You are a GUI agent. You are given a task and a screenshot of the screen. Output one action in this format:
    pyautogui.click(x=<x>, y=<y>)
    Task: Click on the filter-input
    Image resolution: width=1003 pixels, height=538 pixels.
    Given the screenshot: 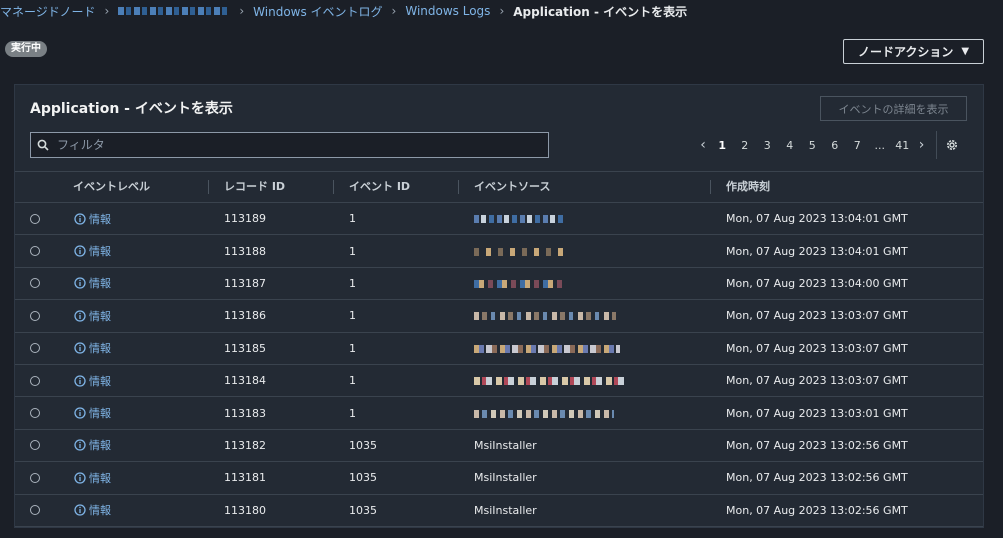 What is the action you would take?
    pyautogui.click(x=297, y=145)
    